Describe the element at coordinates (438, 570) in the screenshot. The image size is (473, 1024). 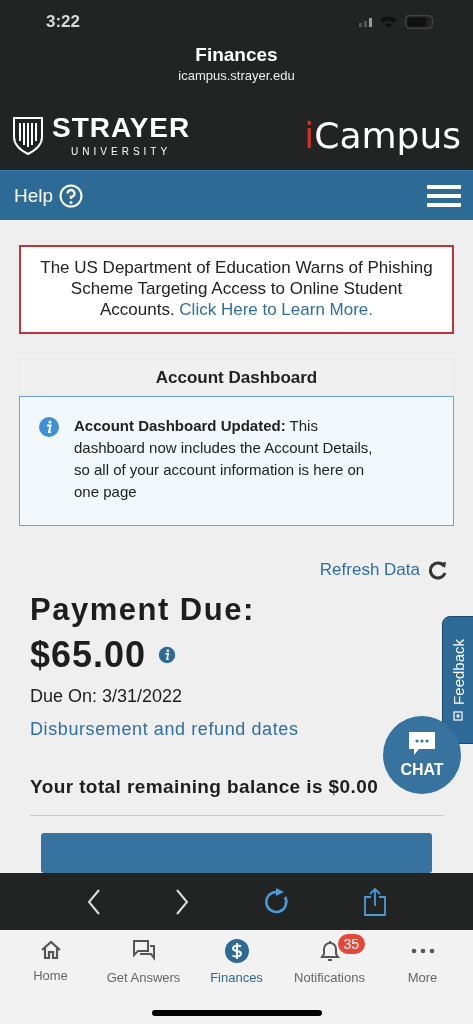
I see `refresh-icon` at that location.